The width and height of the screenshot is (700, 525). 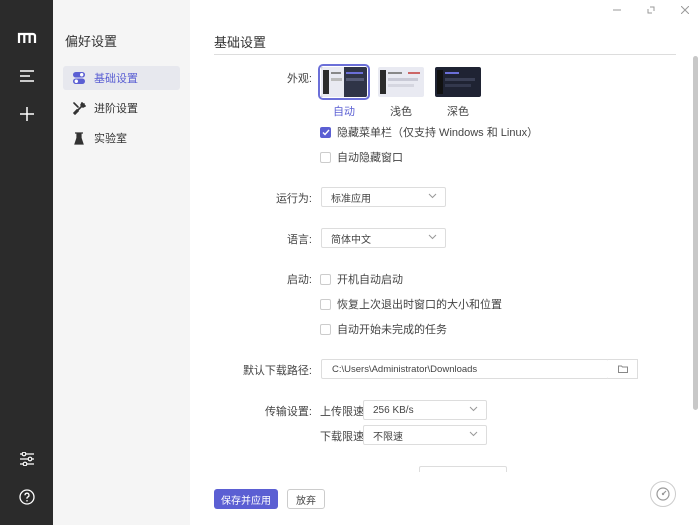 What do you see at coordinates (306, 499) in the screenshot?
I see `discard-button: 放弃` at bounding box center [306, 499].